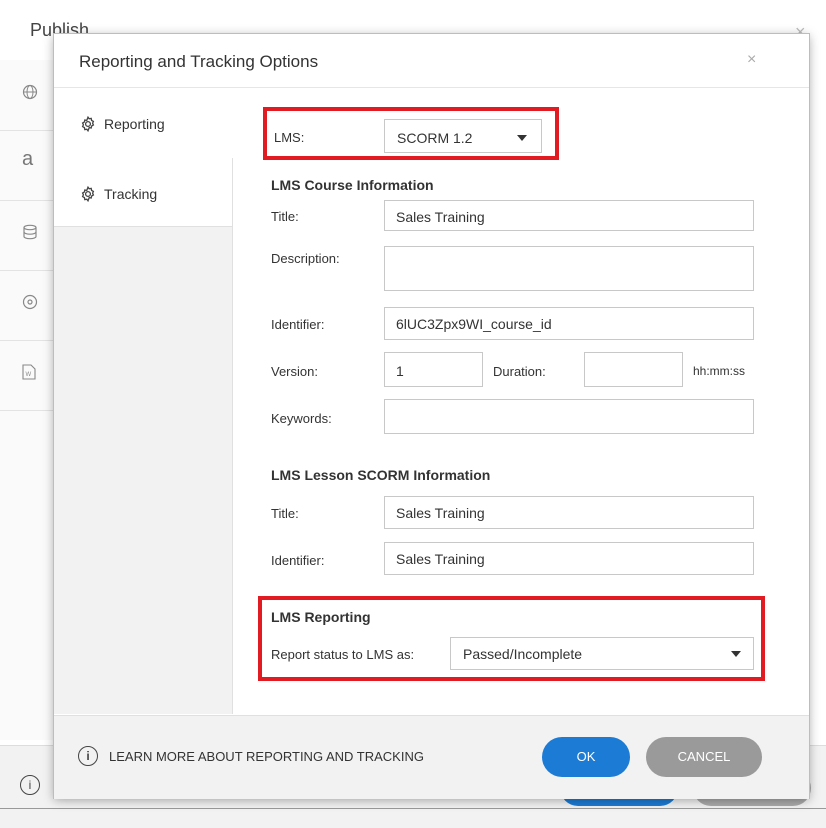 The width and height of the screenshot is (826, 828). I want to click on dialog-close-icon: ×, so click(751, 60).